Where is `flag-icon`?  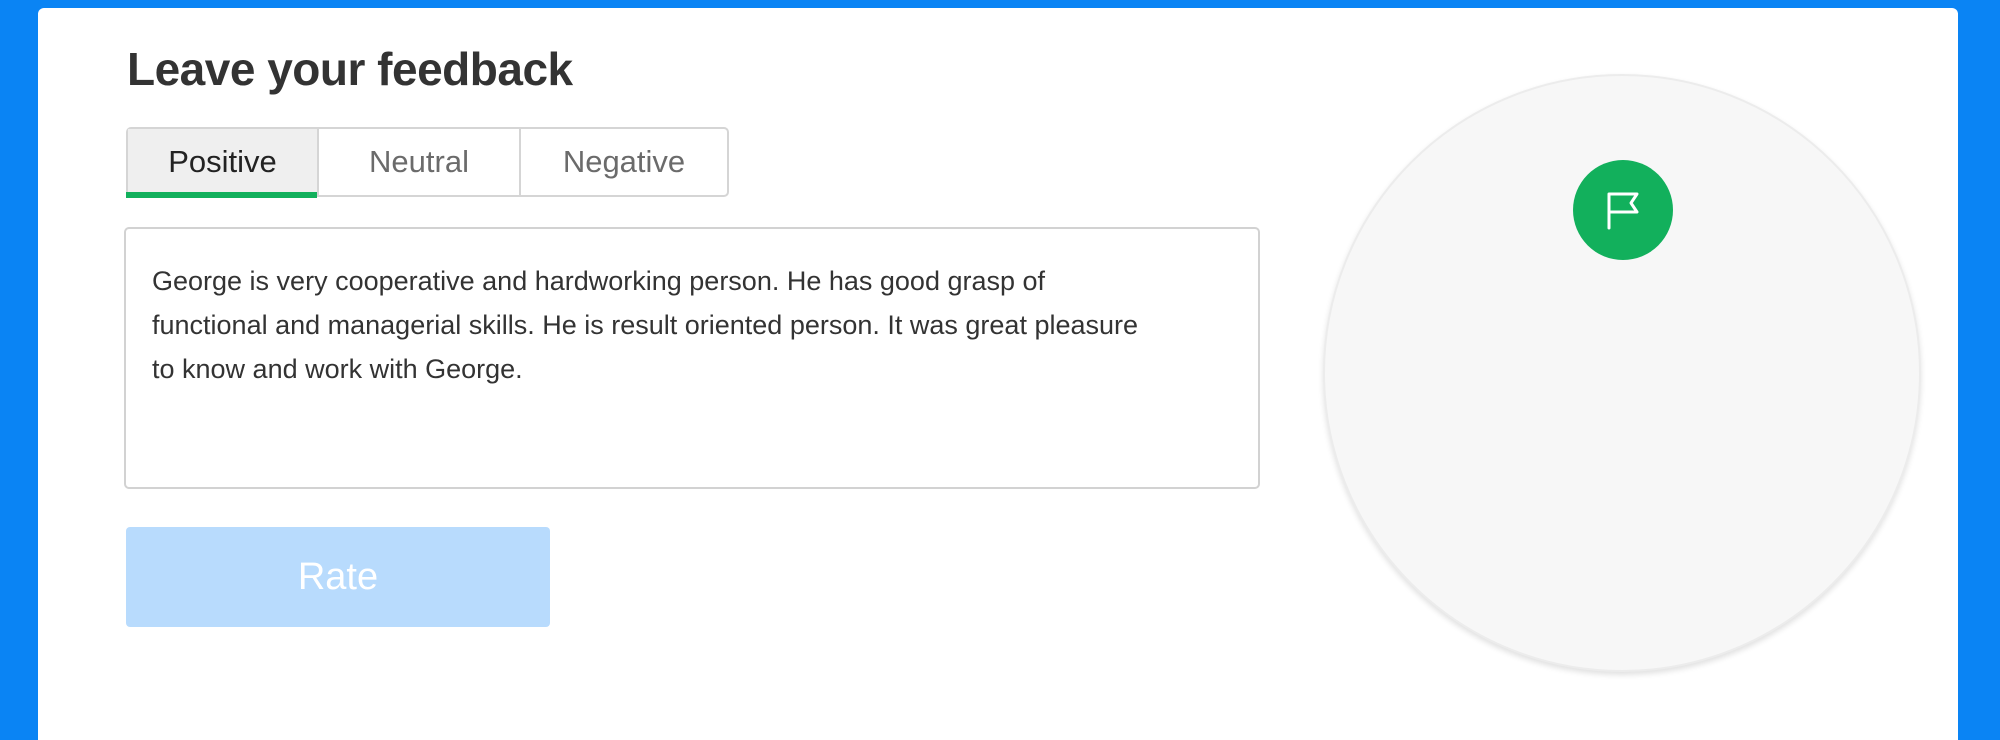
flag-icon is located at coordinates (1623, 211).